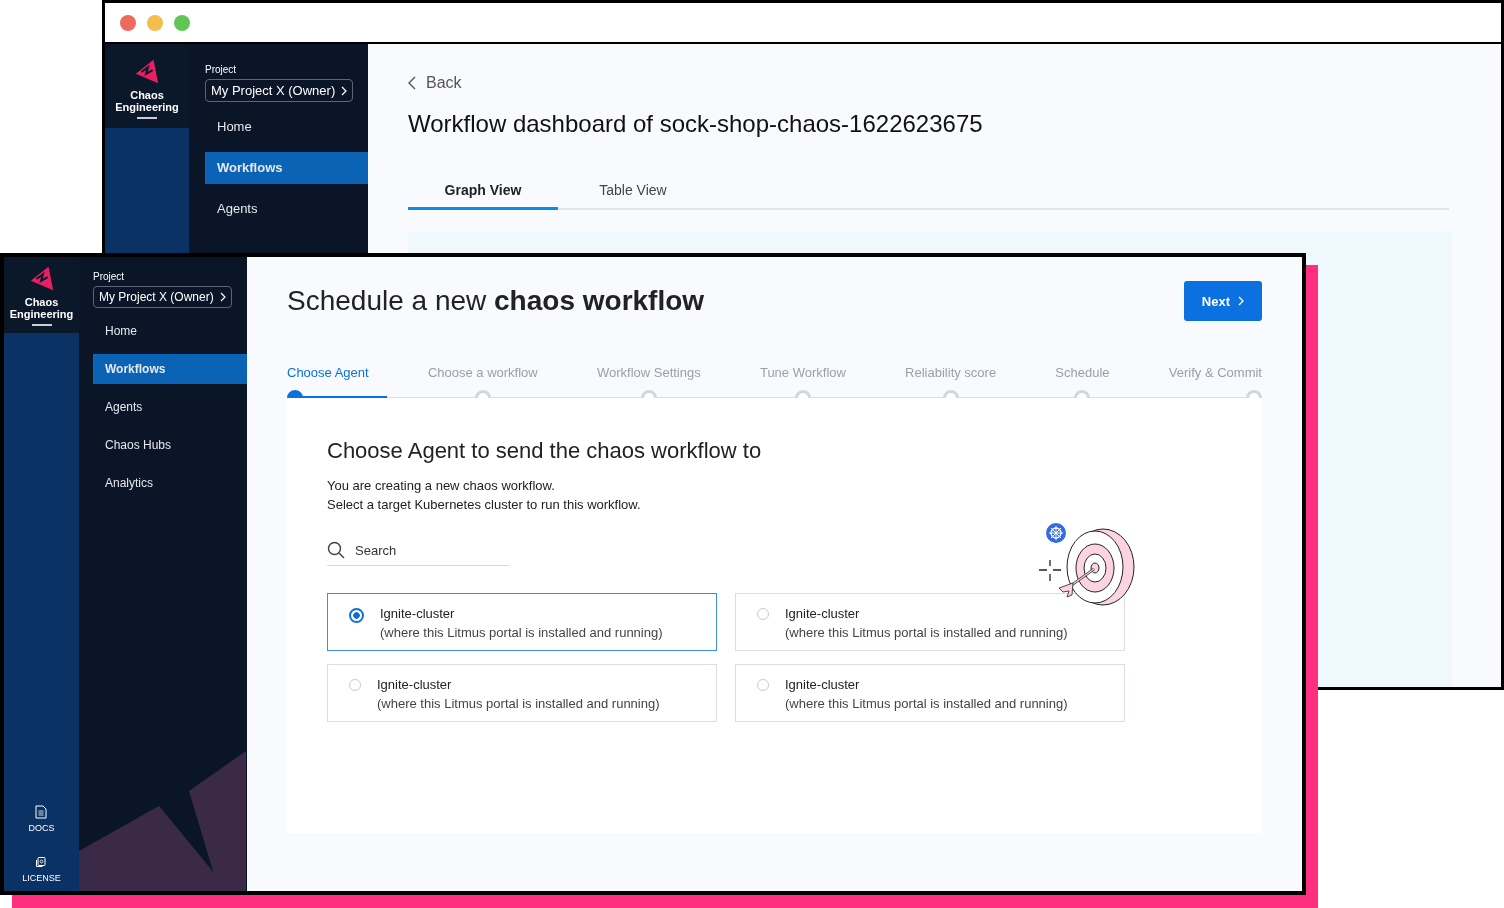 Image resolution: width=1504 pixels, height=908 pixels. Describe the element at coordinates (170, 445) in the screenshot. I see `nav-item: Chaos Hubs` at that location.